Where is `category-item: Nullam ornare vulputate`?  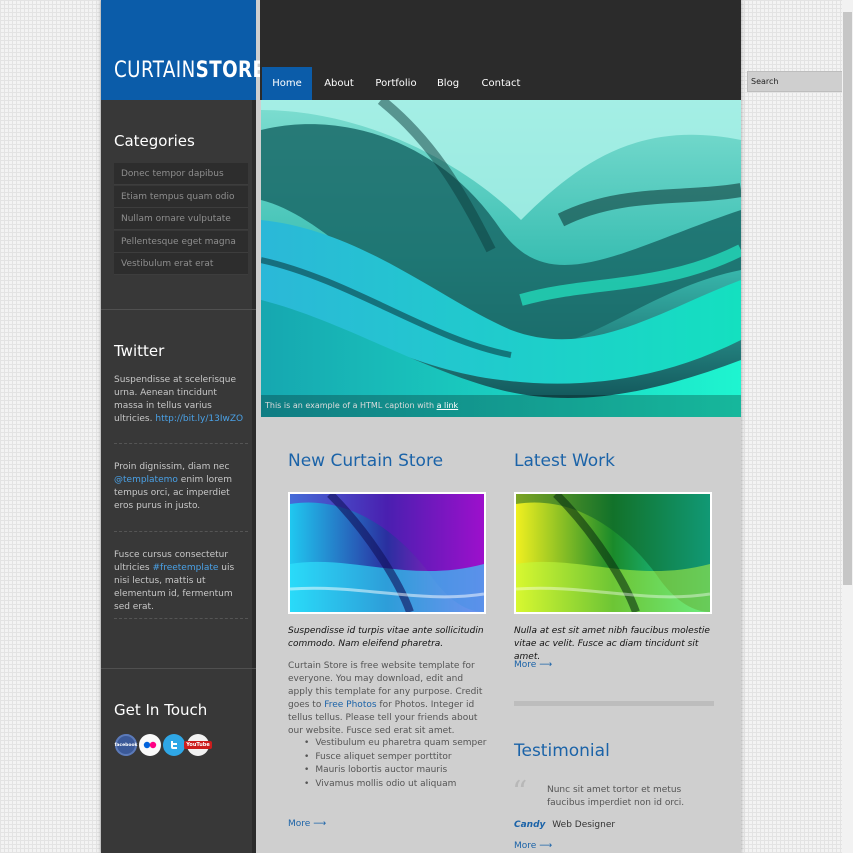
category-item: Nullam ornare vulputate is located at coordinates (181, 219).